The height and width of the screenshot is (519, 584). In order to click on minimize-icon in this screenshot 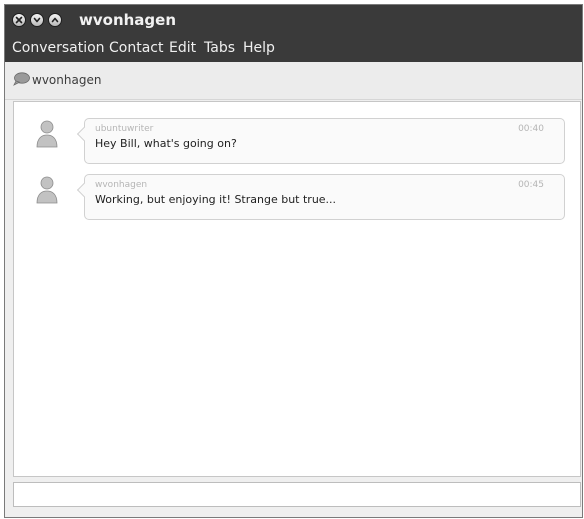, I will do `click(37, 20)`.